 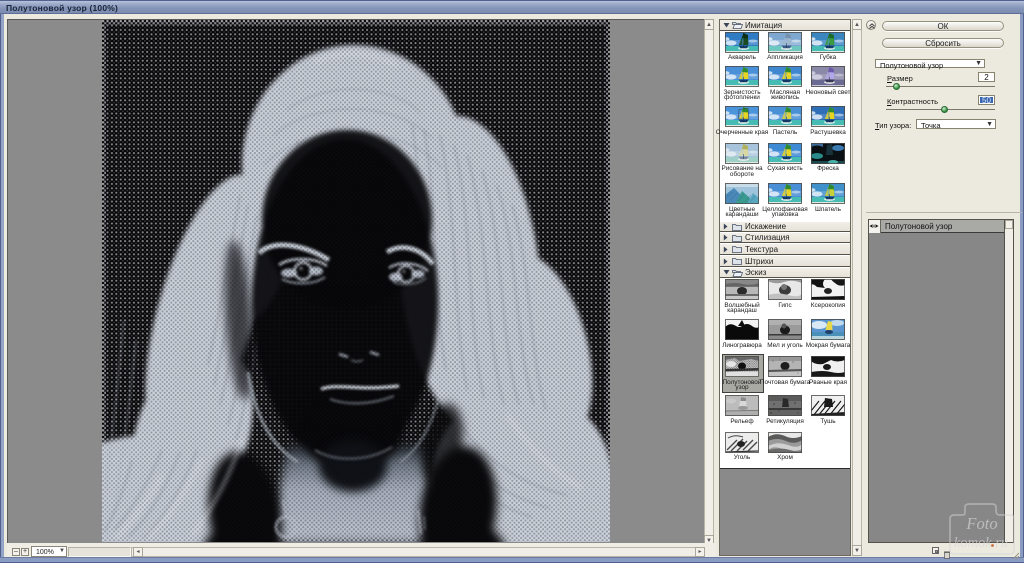 I want to click on svg-text: komok.ru, so click(x=981, y=543).